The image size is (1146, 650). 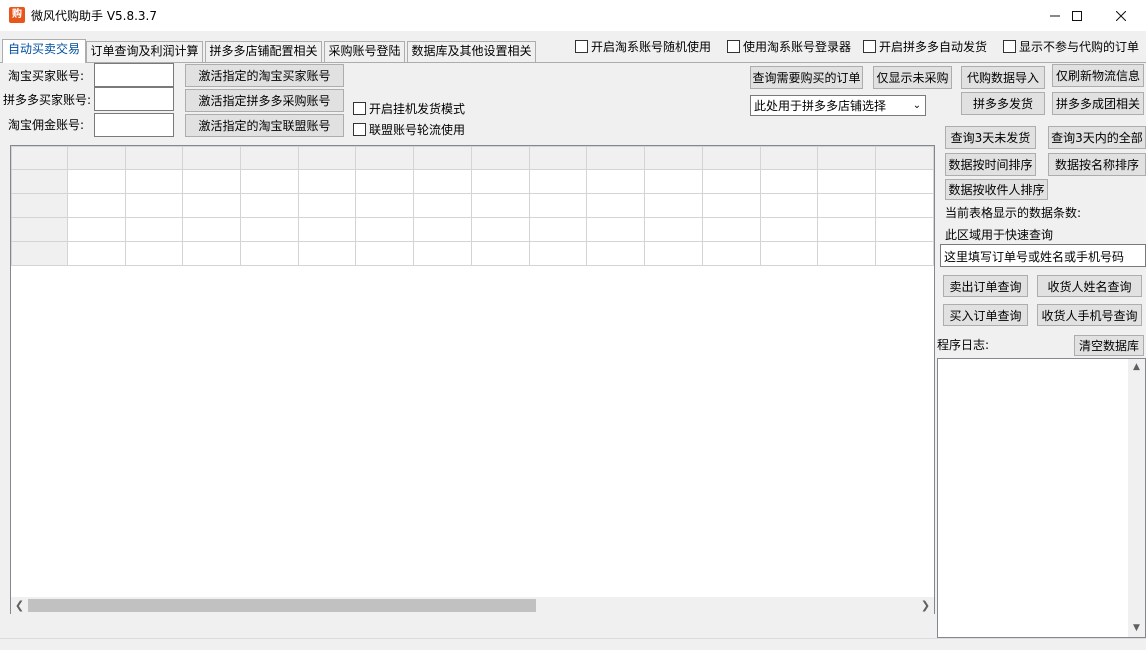 I want to click on grid-hscrollbar: ❮ ❯, so click(x=472, y=605).